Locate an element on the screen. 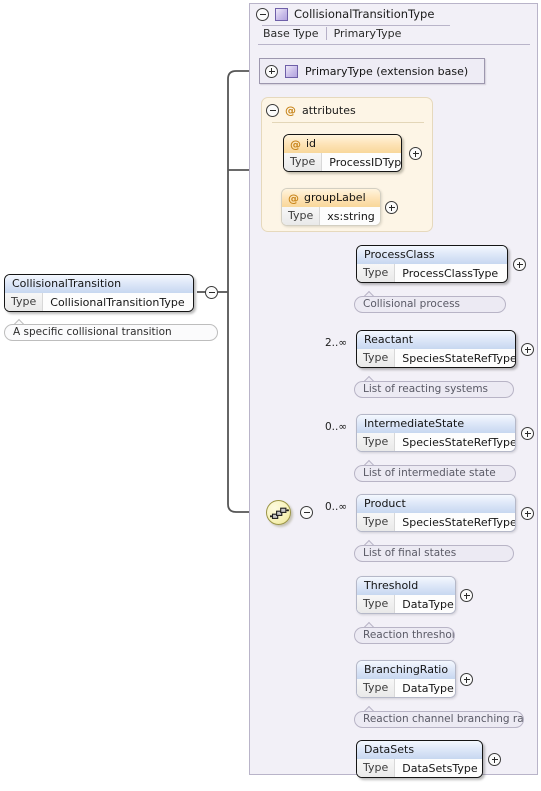  extension-base-expand-toggle is located at coordinates (271, 71).